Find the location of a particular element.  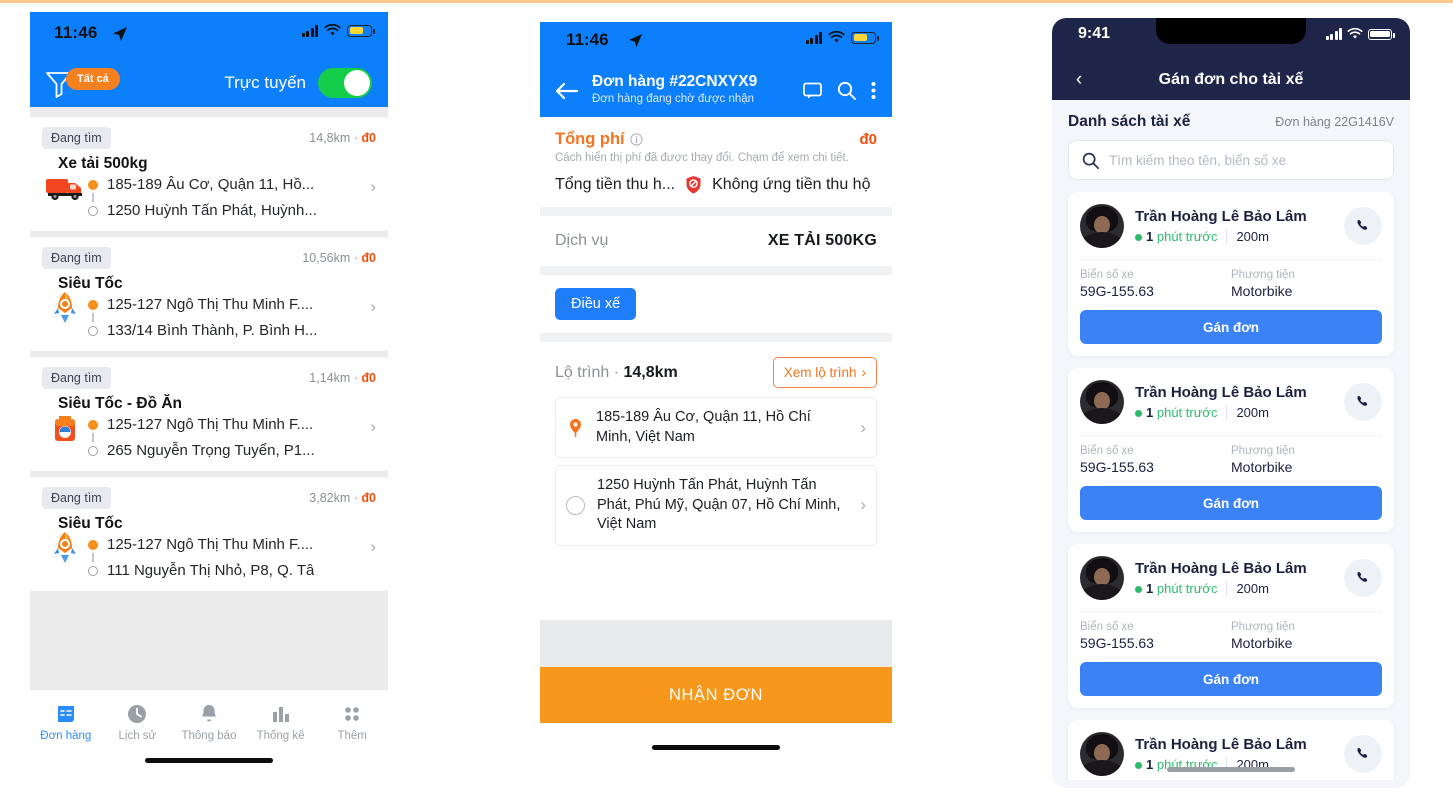

order-distance: 1,14km is located at coordinates (330, 378).